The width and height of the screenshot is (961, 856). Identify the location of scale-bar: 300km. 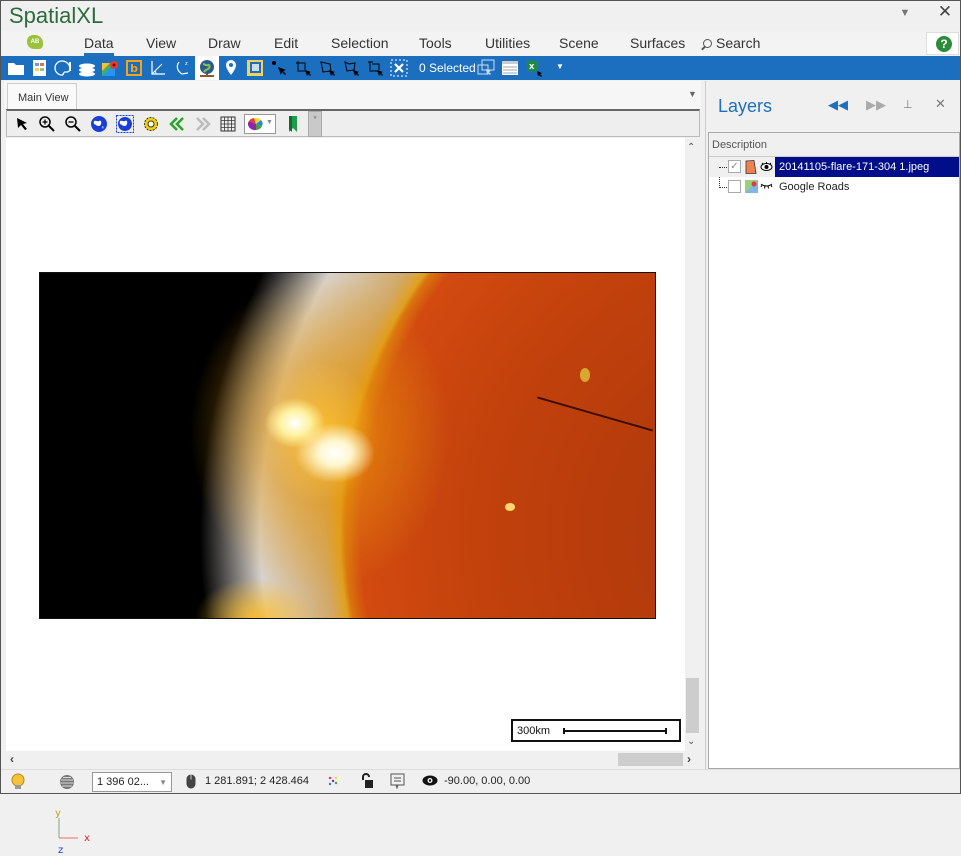
(596, 730).